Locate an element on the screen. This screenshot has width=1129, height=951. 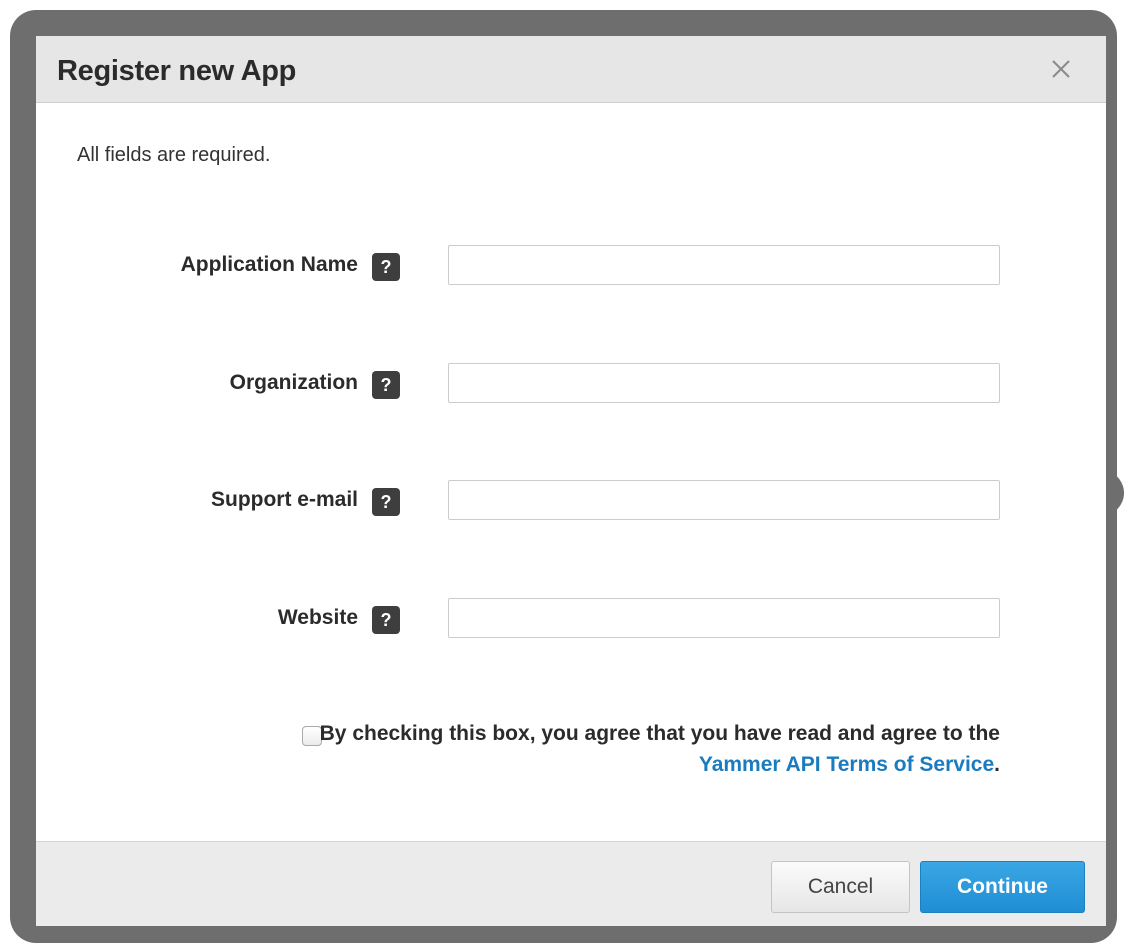
website-label: Website is located at coordinates (317, 617).